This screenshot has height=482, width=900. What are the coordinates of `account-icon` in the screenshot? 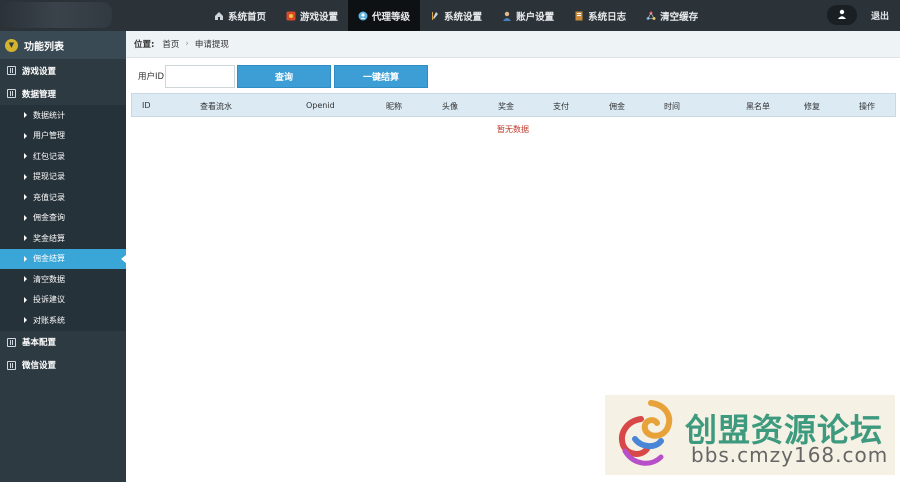 It's located at (507, 16).